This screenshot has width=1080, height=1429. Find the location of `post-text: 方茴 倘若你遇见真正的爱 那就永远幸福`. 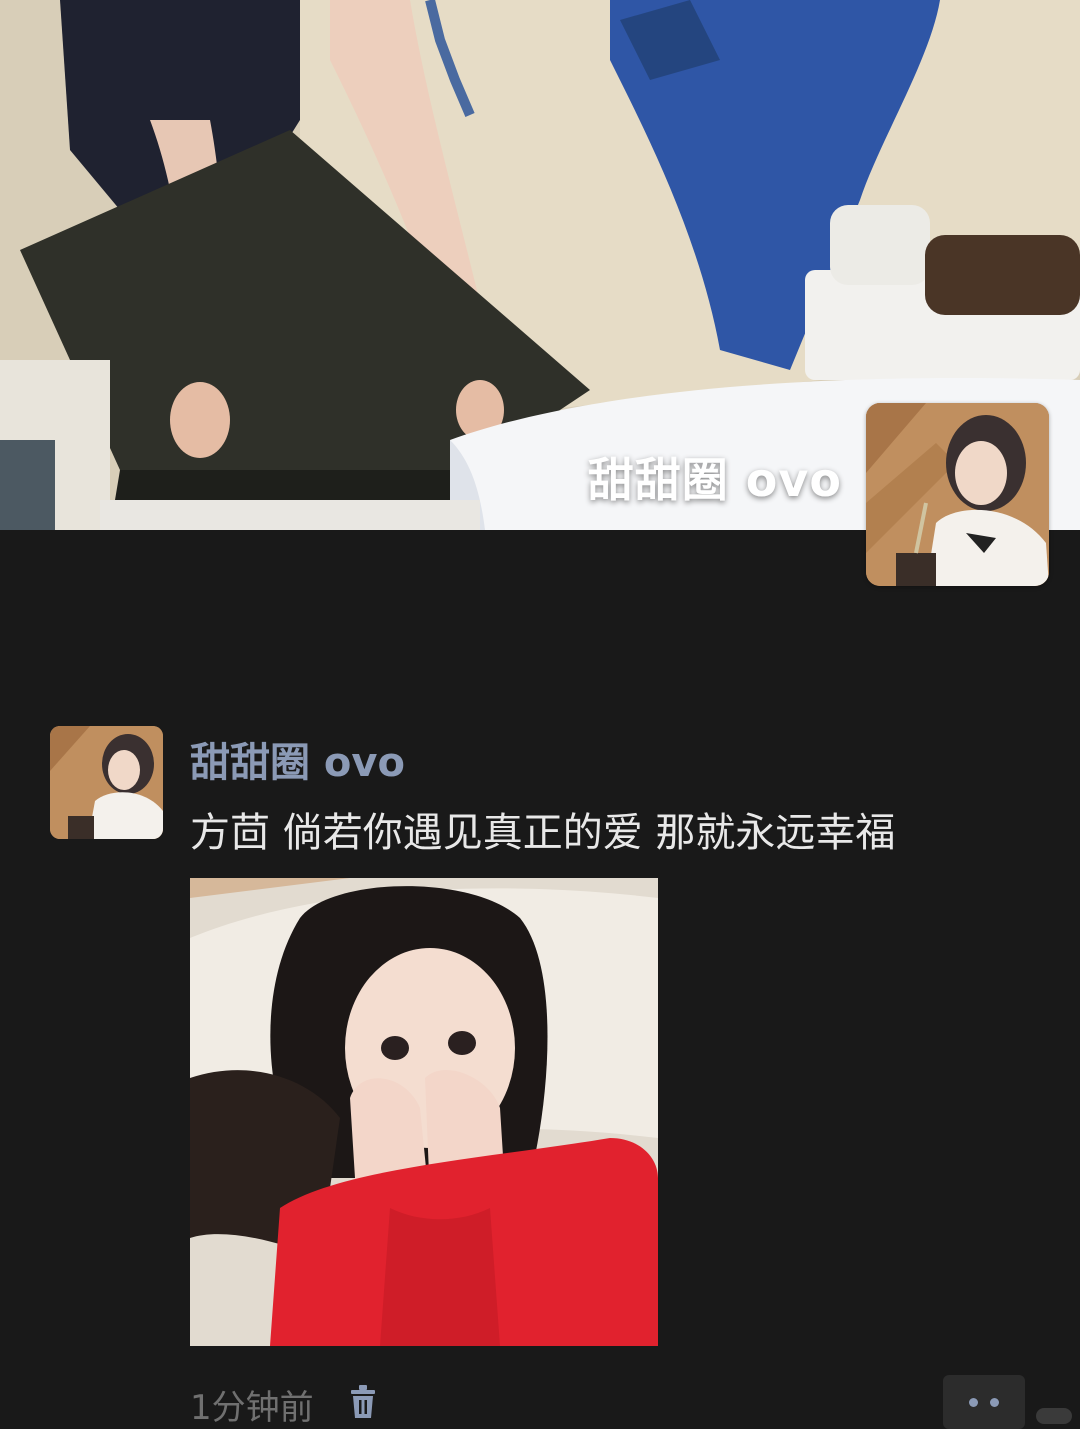

post-text: 方茴 倘若你遇见真正的爱 那就永远幸福 is located at coordinates (543, 833).